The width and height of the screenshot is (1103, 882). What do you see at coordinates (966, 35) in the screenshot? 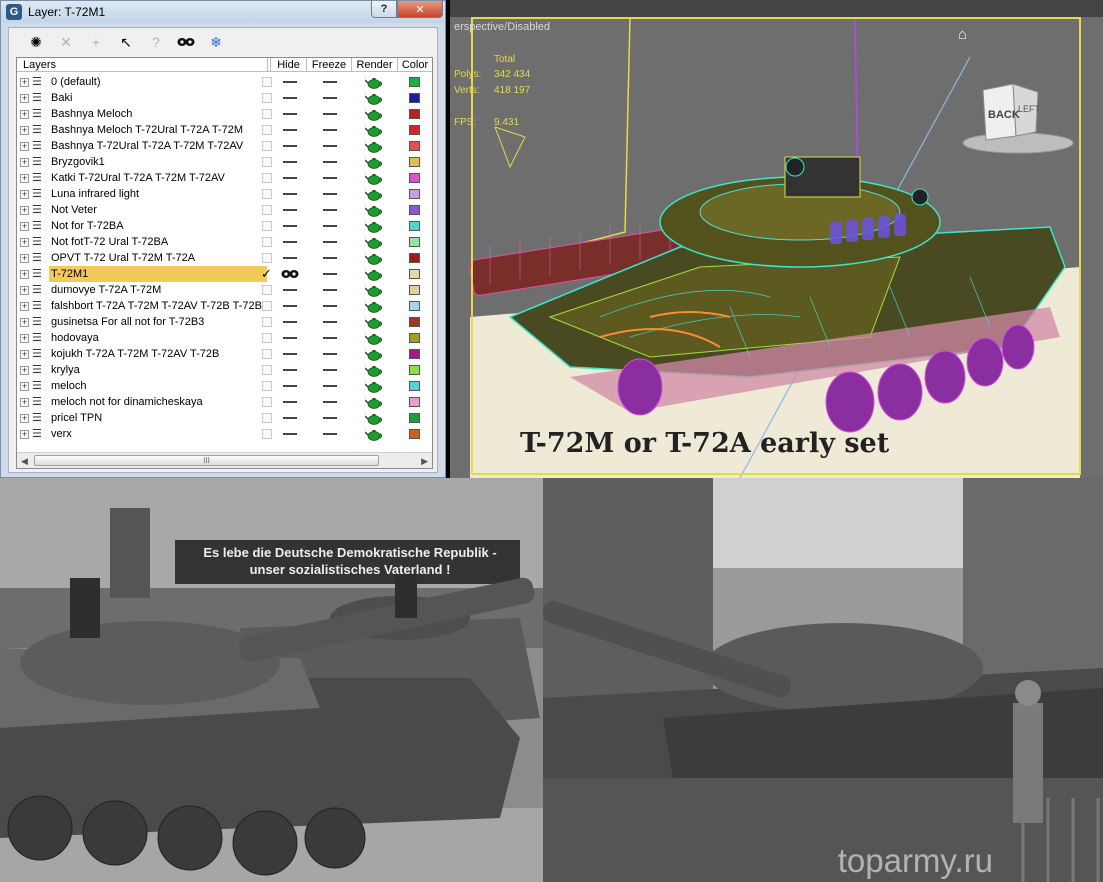
I see `home-icon: ⌂` at bounding box center [966, 35].